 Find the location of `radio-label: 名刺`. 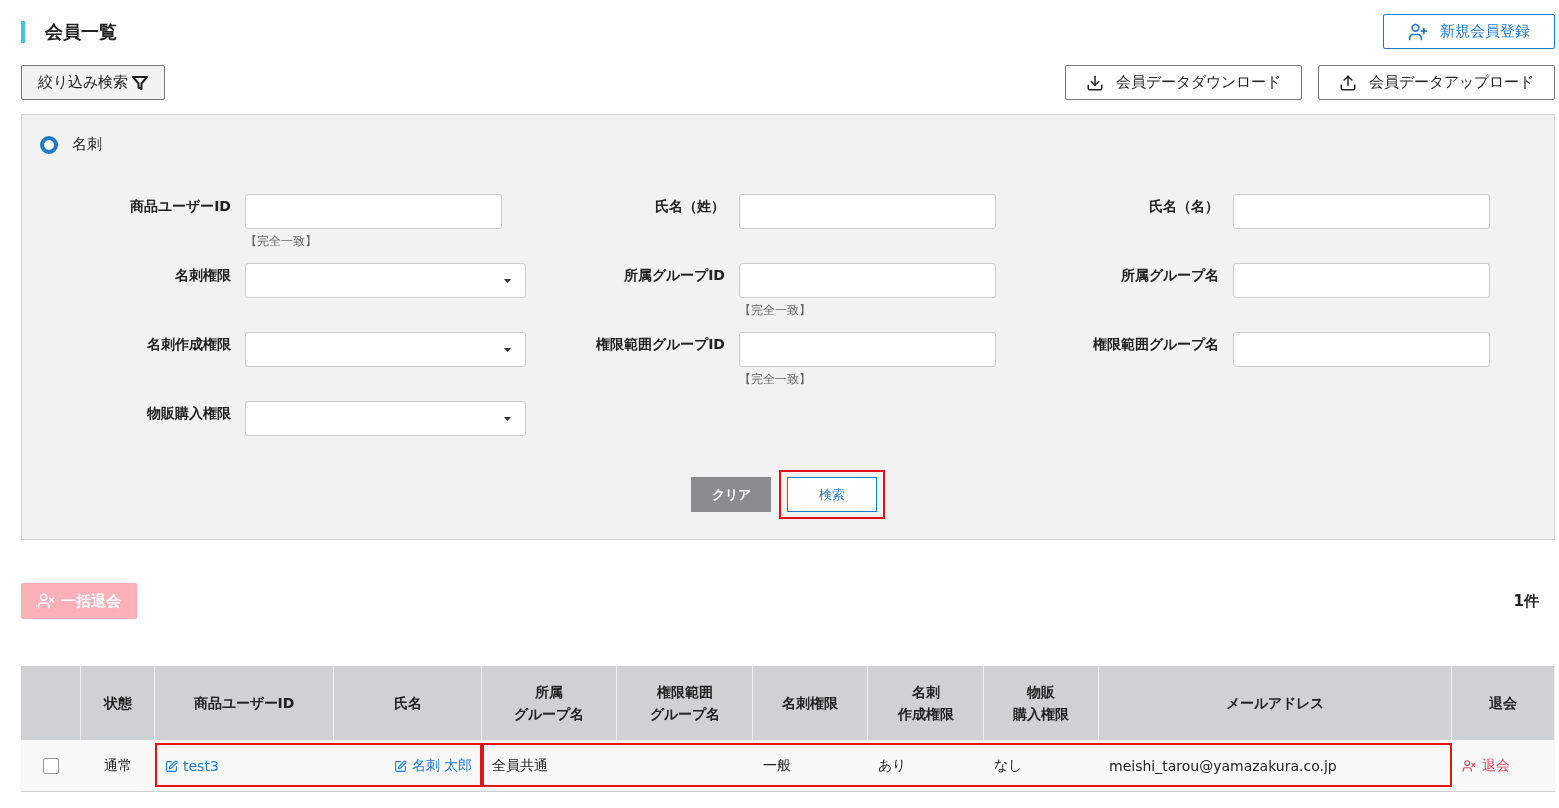

radio-label: 名刺 is located at coordinates (87, 144).